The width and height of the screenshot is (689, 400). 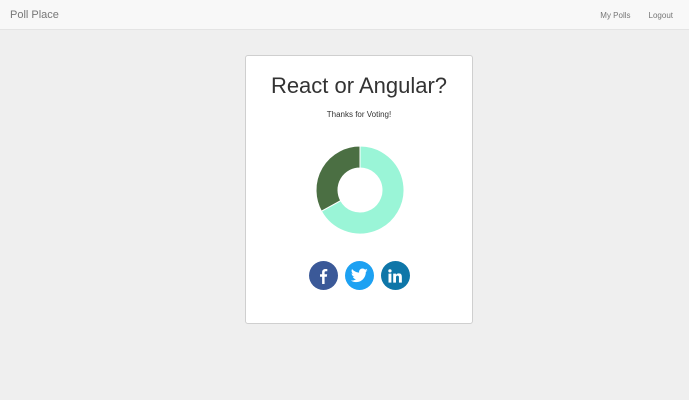 I want to click on facebook-icon, so click(x=324, y=276).